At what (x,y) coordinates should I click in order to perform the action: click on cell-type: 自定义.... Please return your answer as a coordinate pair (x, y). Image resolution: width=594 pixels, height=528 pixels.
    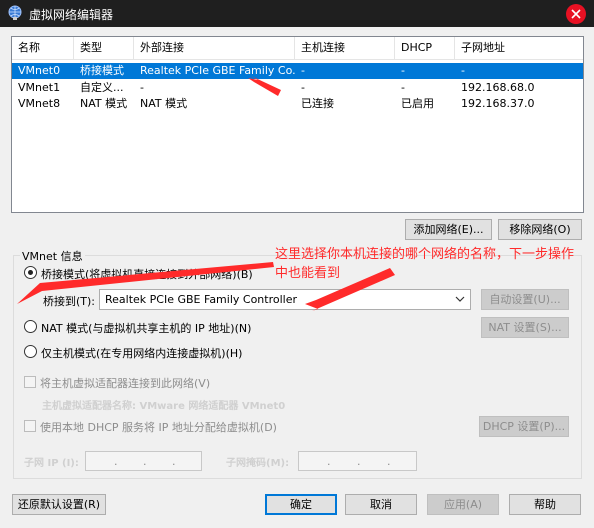
    Looking at the image, I should click on (102, 87).